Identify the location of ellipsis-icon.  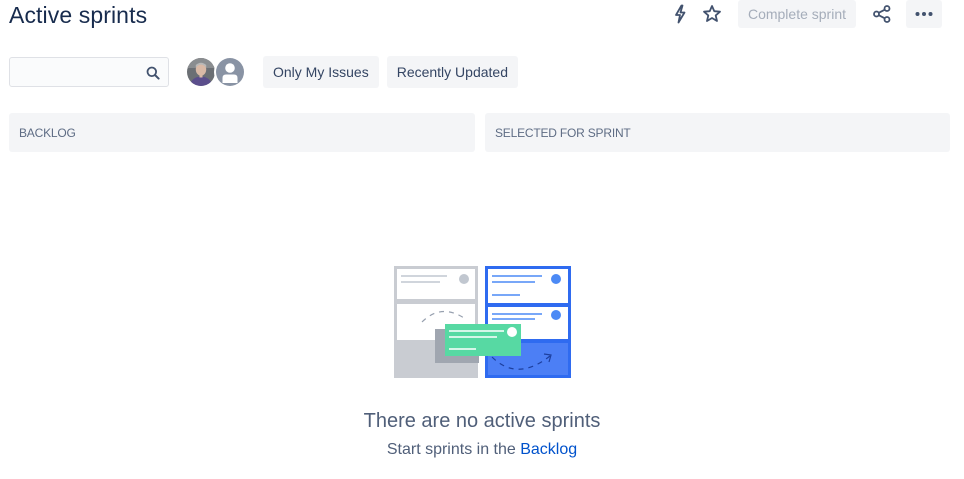
(924, 14).